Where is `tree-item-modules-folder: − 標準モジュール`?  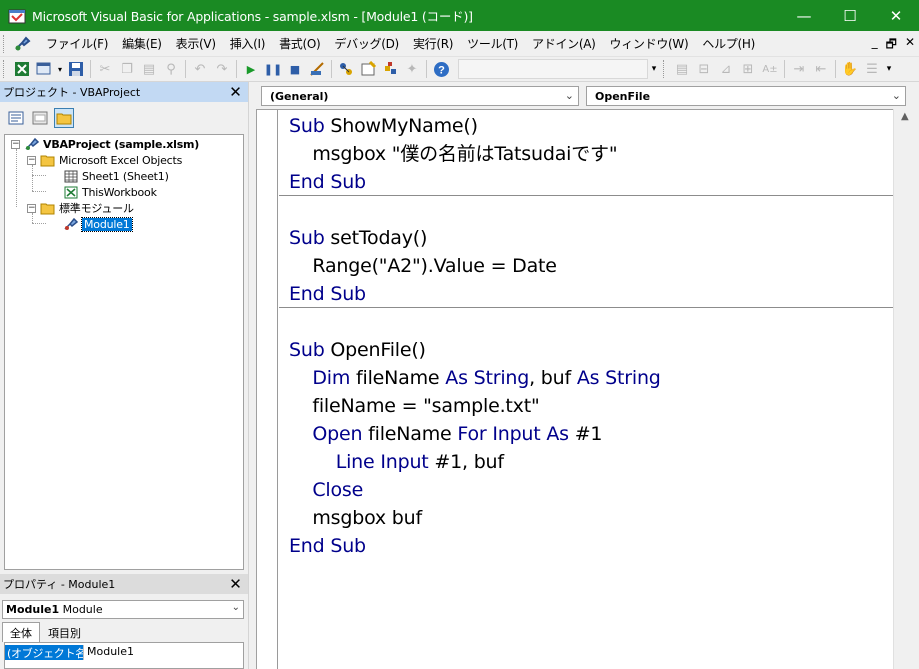 tree-item-modules-folder: − 標準モジュール is located at coordinates (80, 208).